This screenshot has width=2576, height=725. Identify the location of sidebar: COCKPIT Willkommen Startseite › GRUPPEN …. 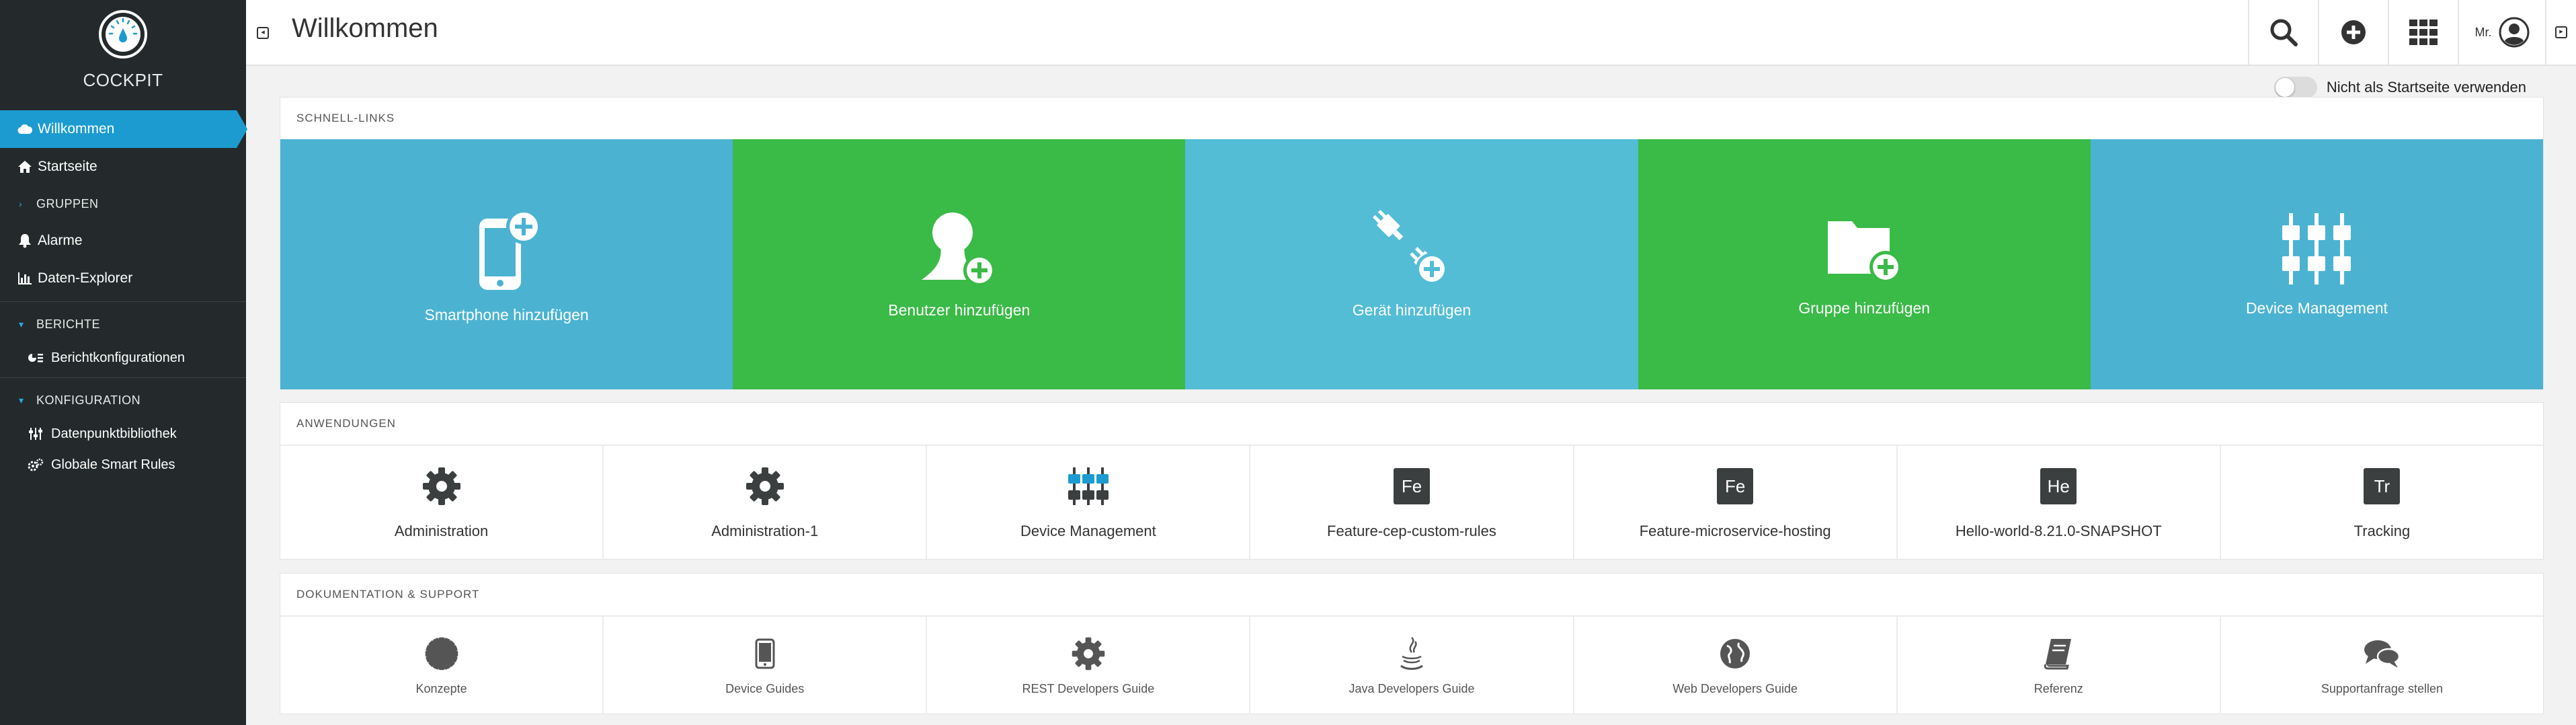
(123, 362).